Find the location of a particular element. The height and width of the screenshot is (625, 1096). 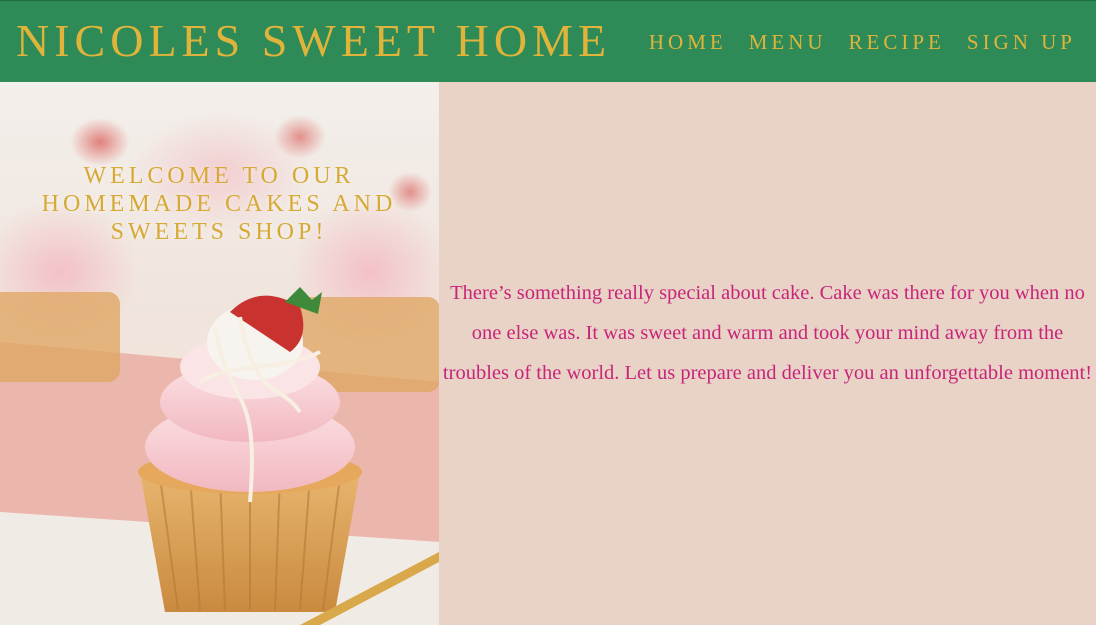

main-nav: HOME MENU RECIPE SIGN UP is located at coordinates (862, 42).